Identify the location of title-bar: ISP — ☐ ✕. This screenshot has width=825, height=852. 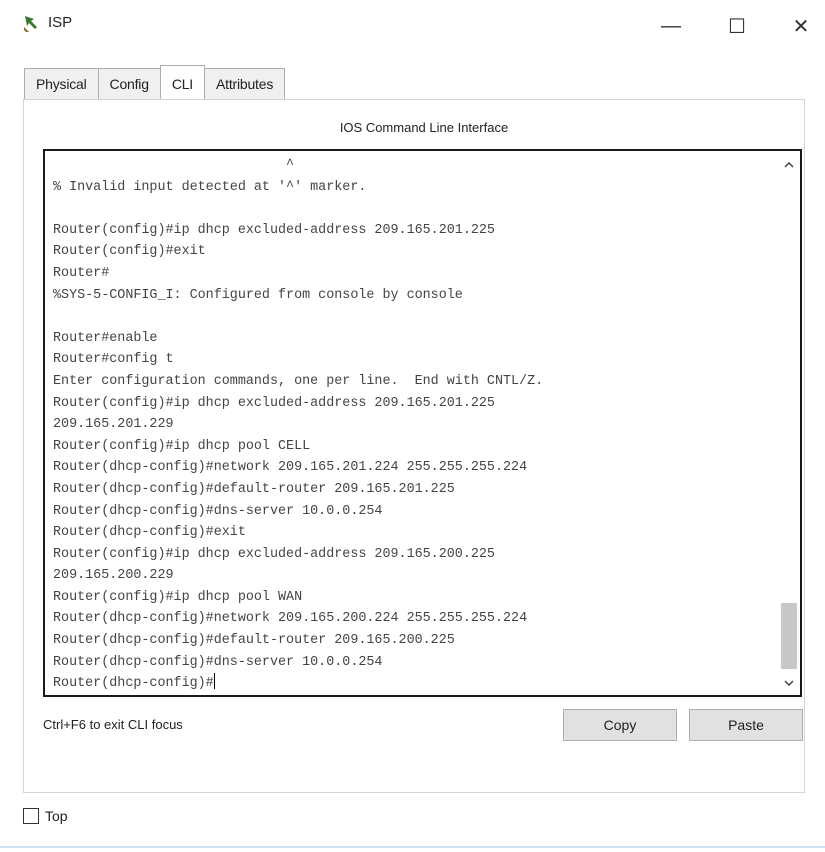
(412, 26).